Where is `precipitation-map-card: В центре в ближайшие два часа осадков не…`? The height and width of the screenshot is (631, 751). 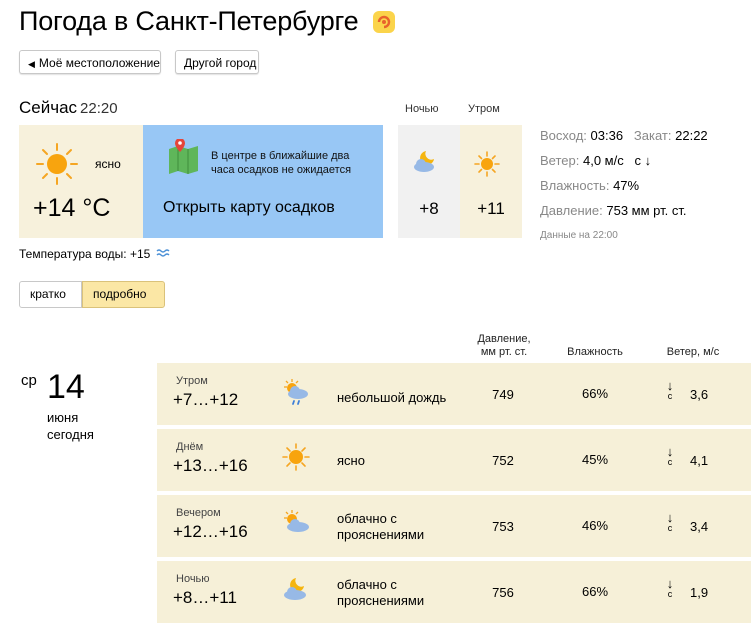 precipitation-map-card: В центре в ближайшие два часа осадков не… is located at coordinates (263, 181).